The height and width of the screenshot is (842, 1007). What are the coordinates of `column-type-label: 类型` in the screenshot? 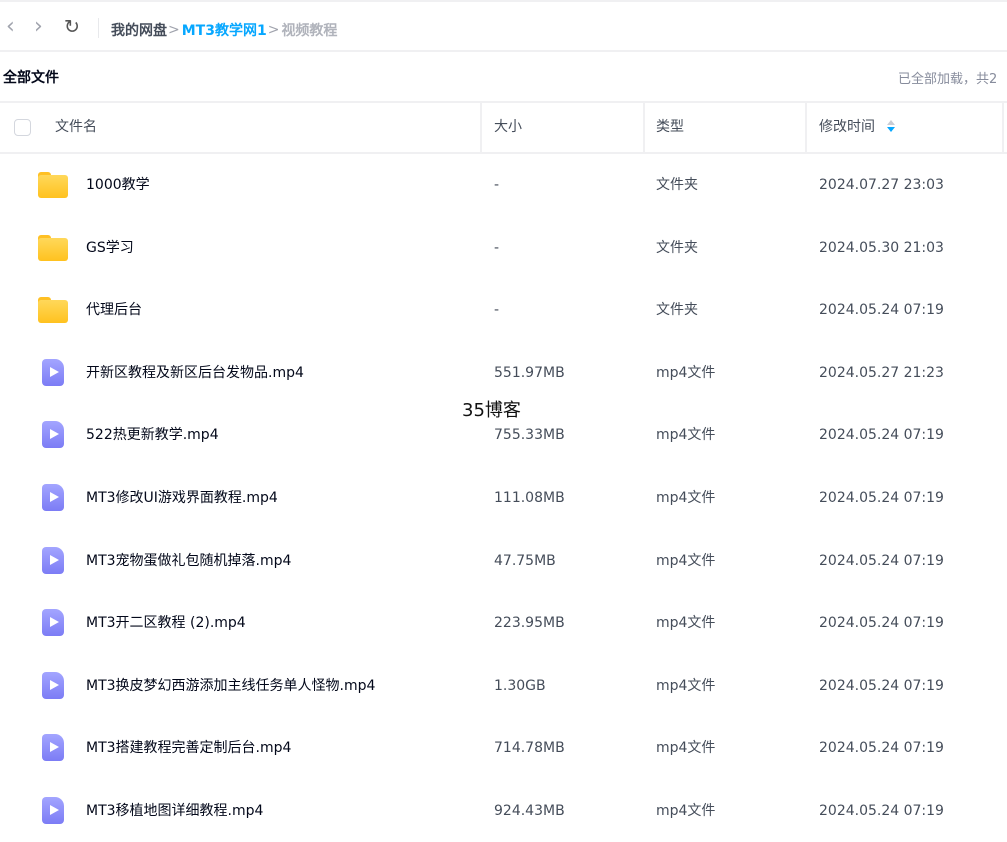 It's located at (670, 127).